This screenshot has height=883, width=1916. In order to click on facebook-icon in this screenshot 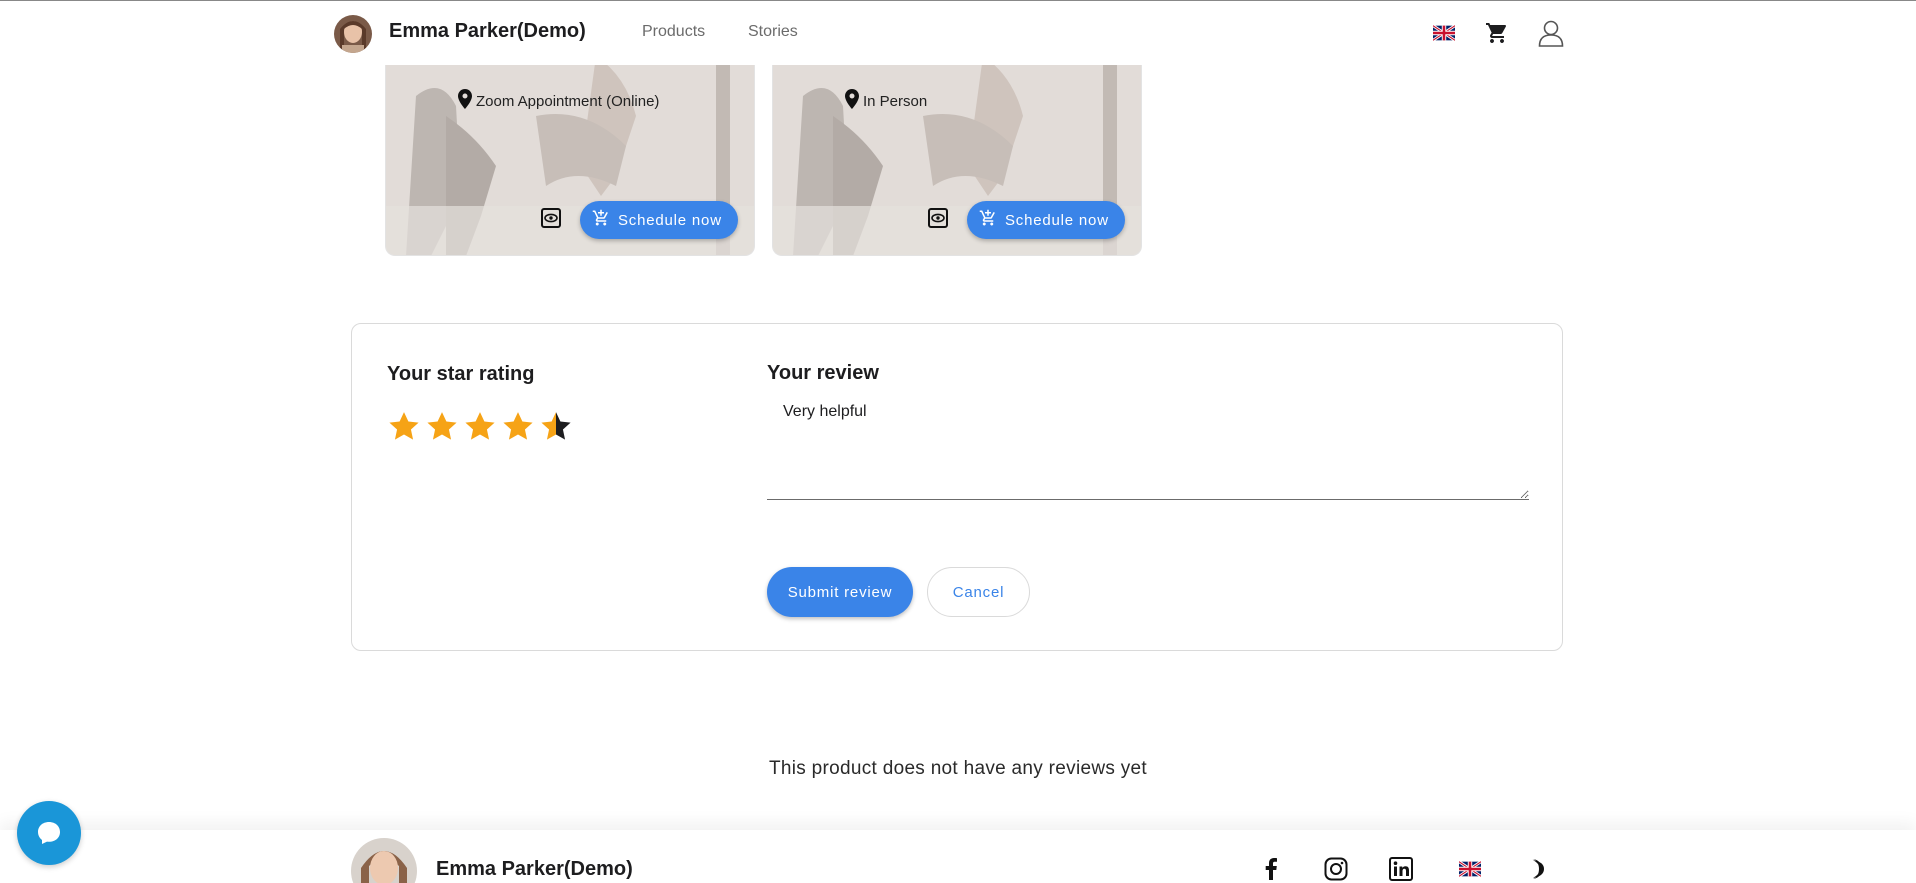, I will do `click(1271, 869)`.